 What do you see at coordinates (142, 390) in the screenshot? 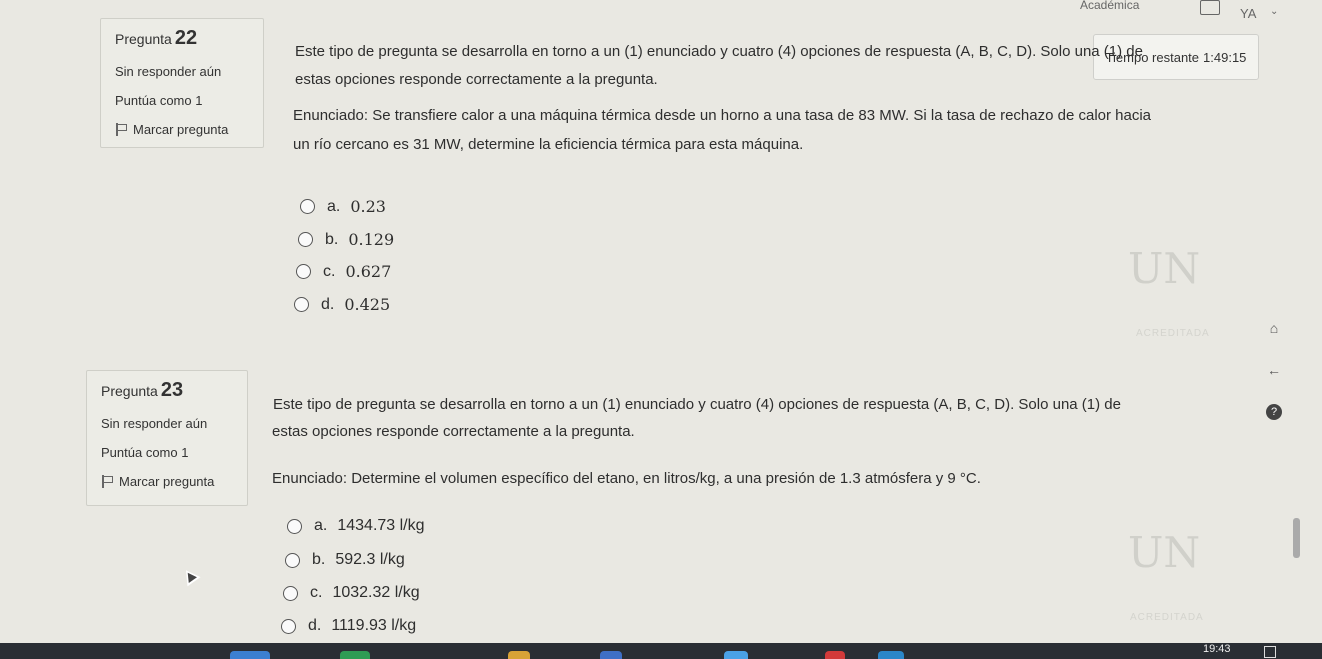
I see `question-number: Pregunta 23` at bounding box center [142, 390].